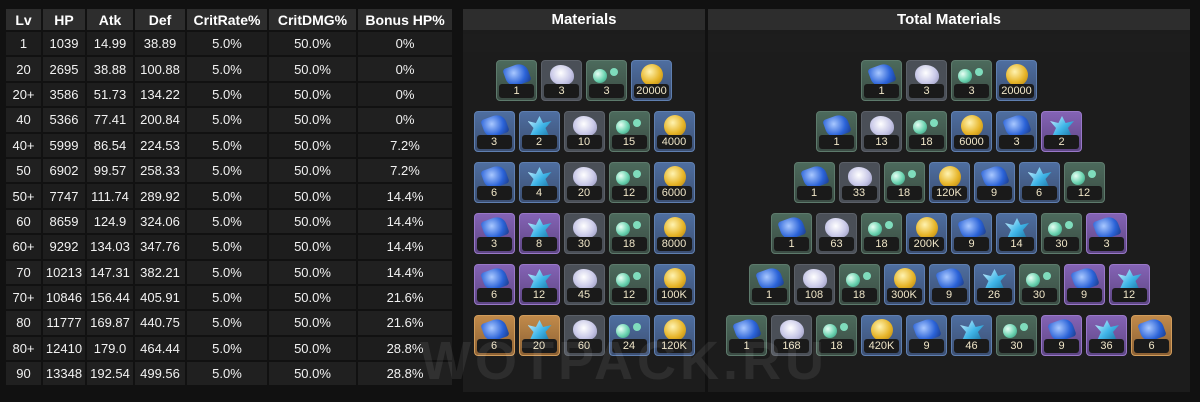 The image size is (1200, 402). What do you see at coordinates (539, 244) in the screenshot?
I see `material-count: 8` at bounding box center [539, 244].